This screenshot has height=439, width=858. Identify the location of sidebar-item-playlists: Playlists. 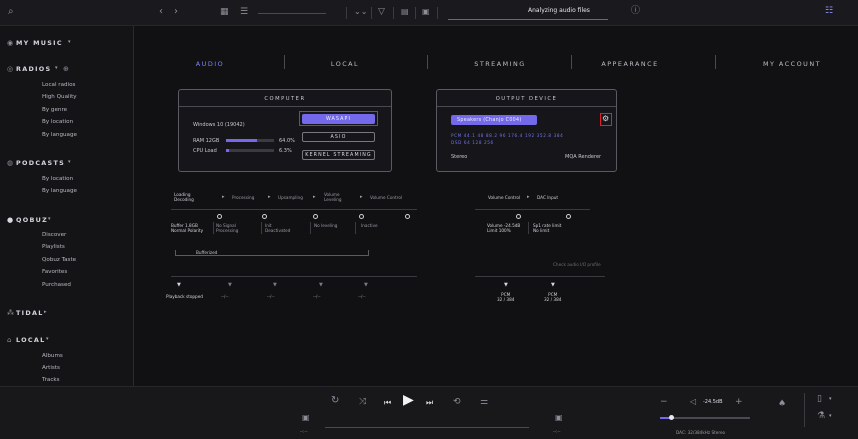
(53, 247).